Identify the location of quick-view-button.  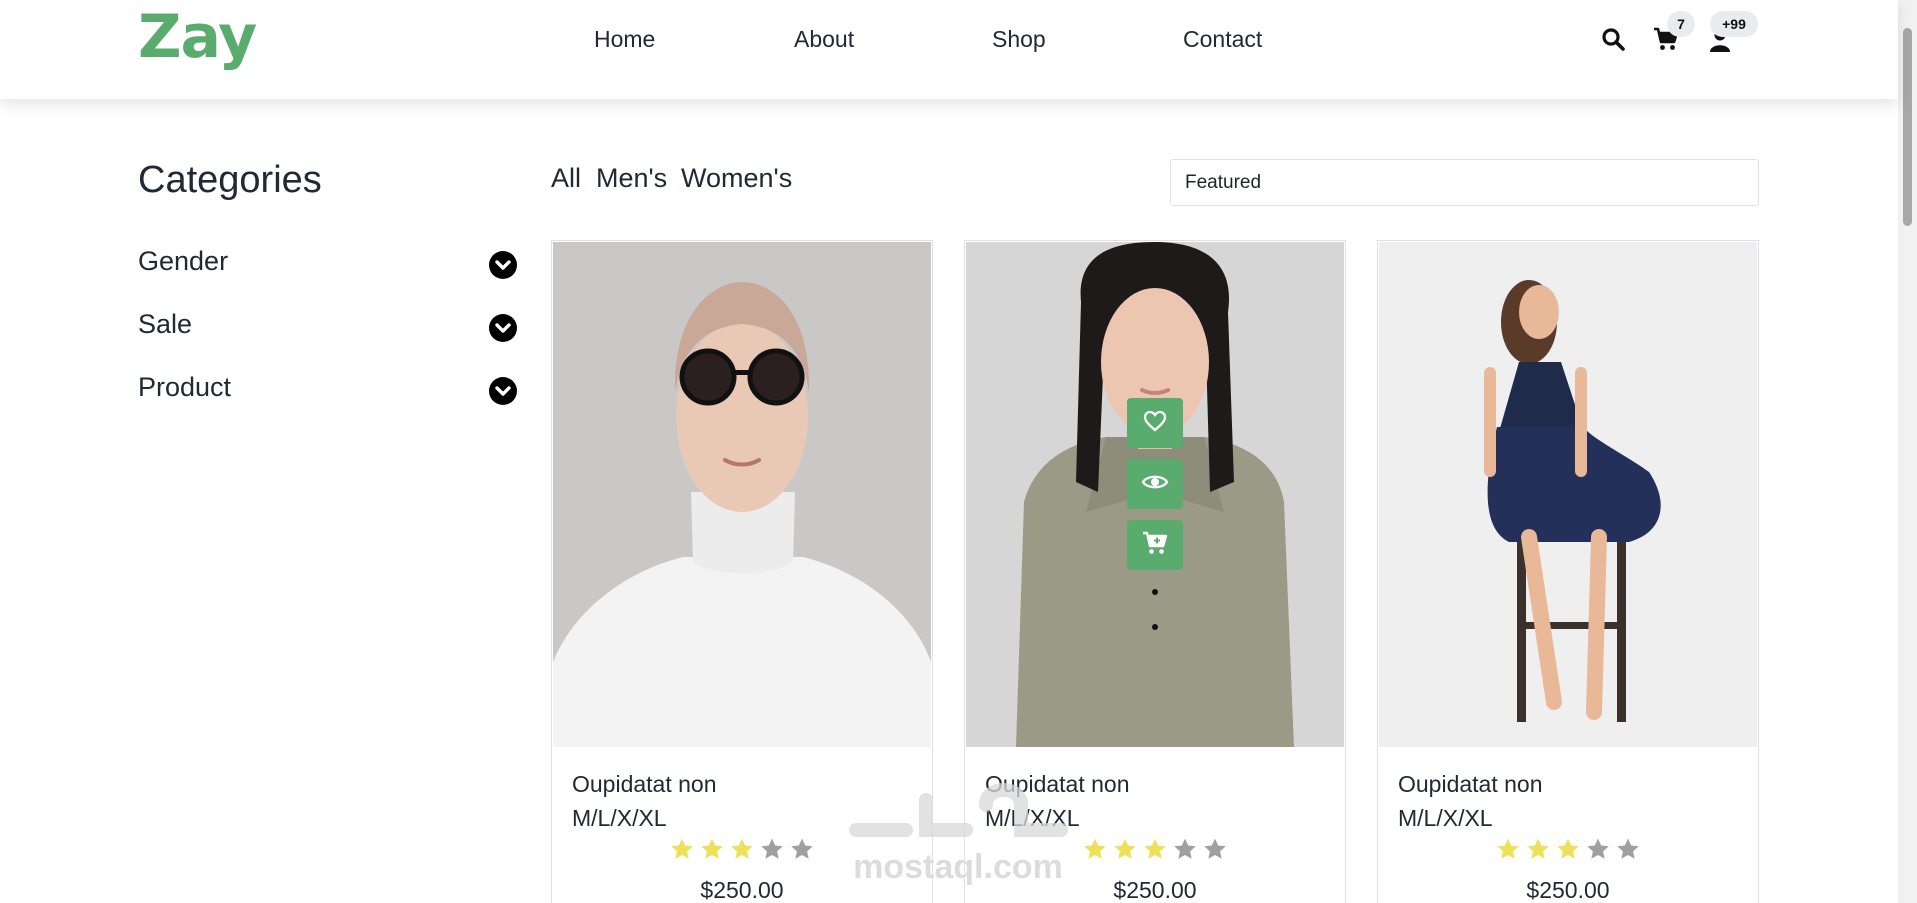
(1155, 484).